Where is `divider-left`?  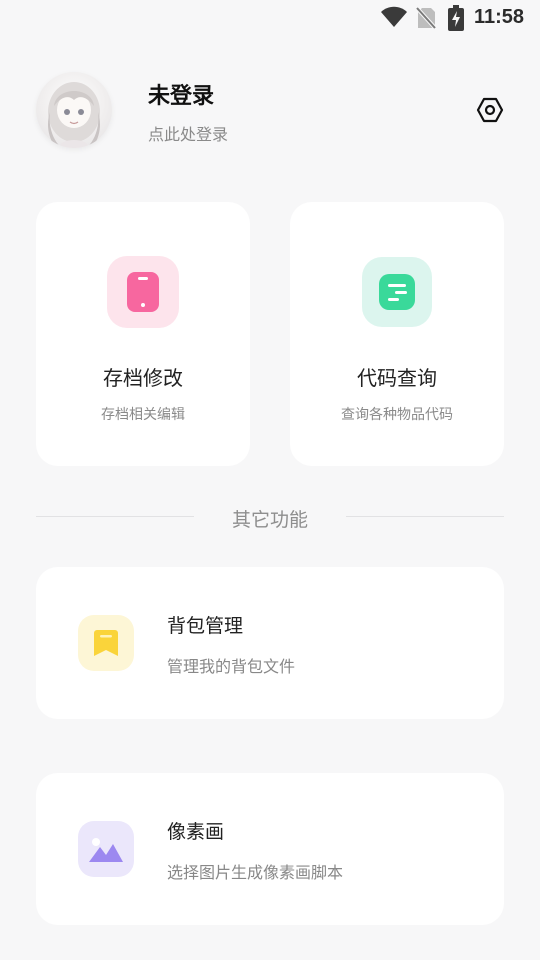
divider-left is located at coordinates (115, 516).